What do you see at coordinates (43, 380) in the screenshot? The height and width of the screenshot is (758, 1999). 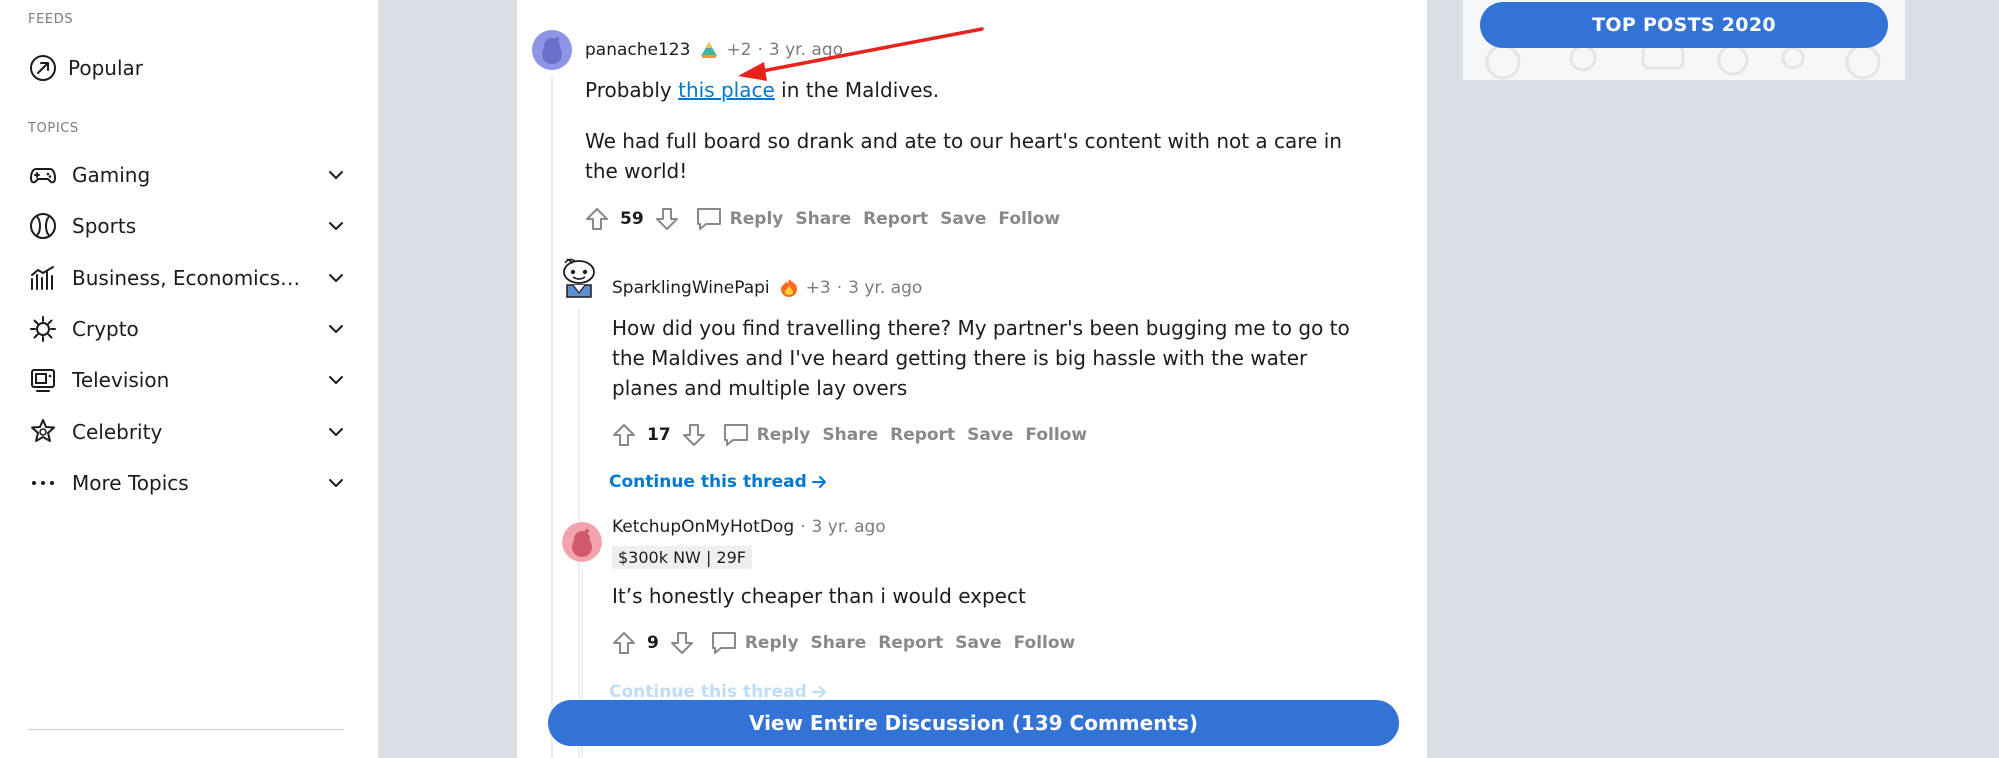 I see `television-icon` at bounding box center [43, 380].